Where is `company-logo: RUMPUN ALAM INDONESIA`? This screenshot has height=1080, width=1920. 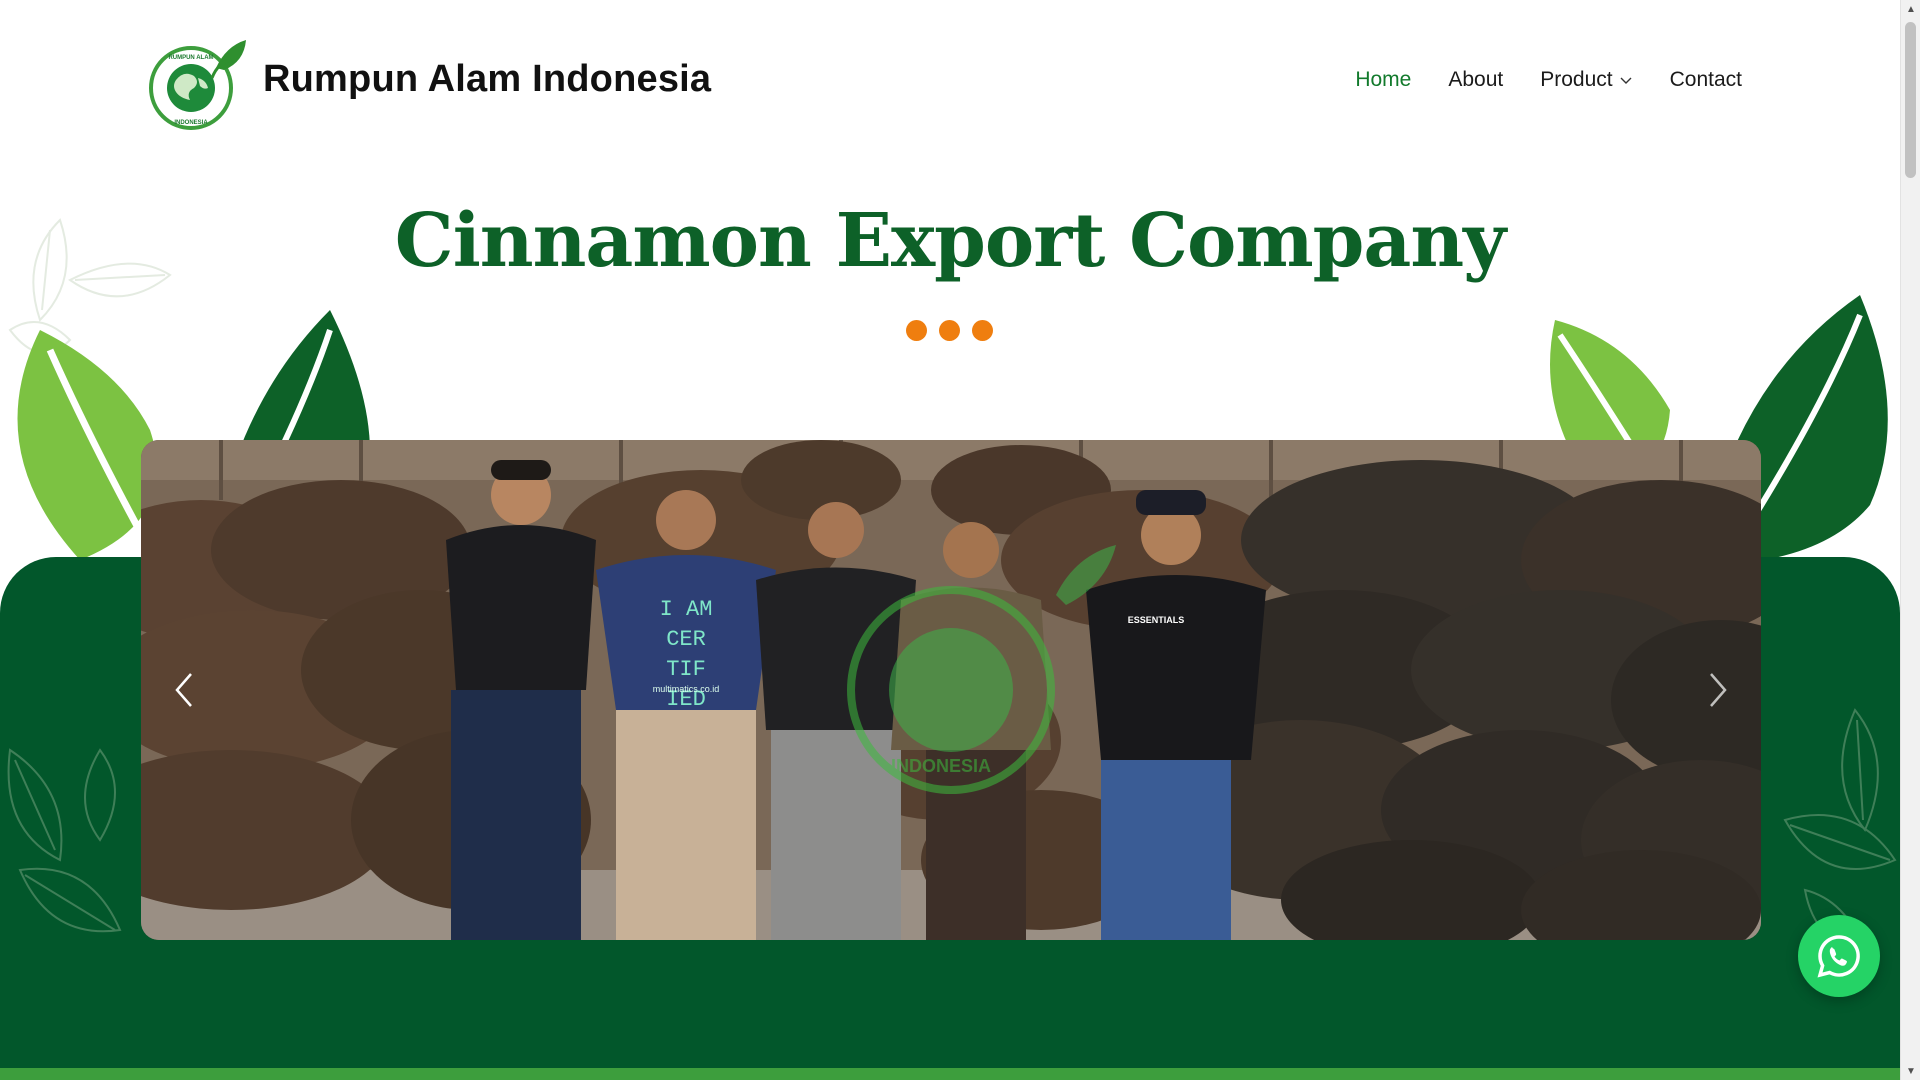
company-logo: RUMPUN ALAM INDONESIA is located at coordinates (199, 85).